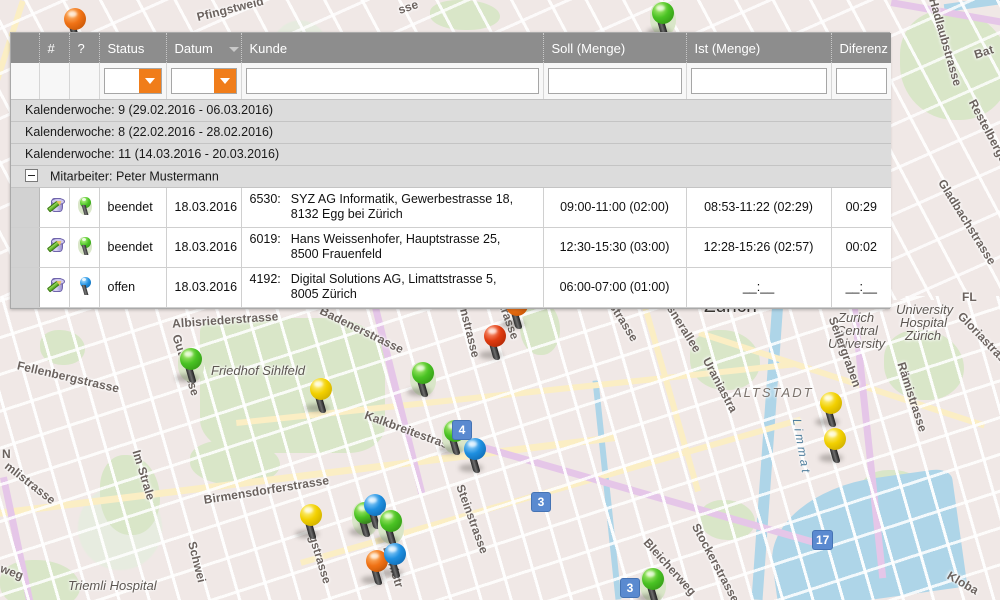 The height and width of the screenshot is (600, 1000). What do you see at coordinates (759, 287) in the screenshot?
I see `row-ist: __:__` at bounding box center [759, 287].